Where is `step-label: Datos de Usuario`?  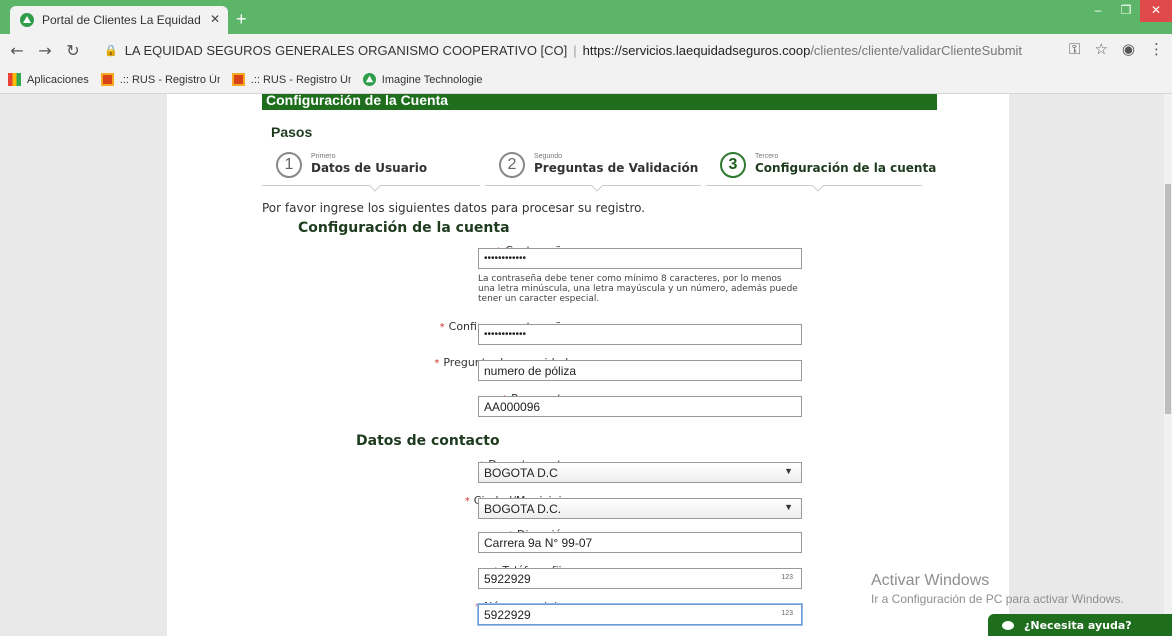
step-label: Datos de Usuario is located at coordinates (369, 168).